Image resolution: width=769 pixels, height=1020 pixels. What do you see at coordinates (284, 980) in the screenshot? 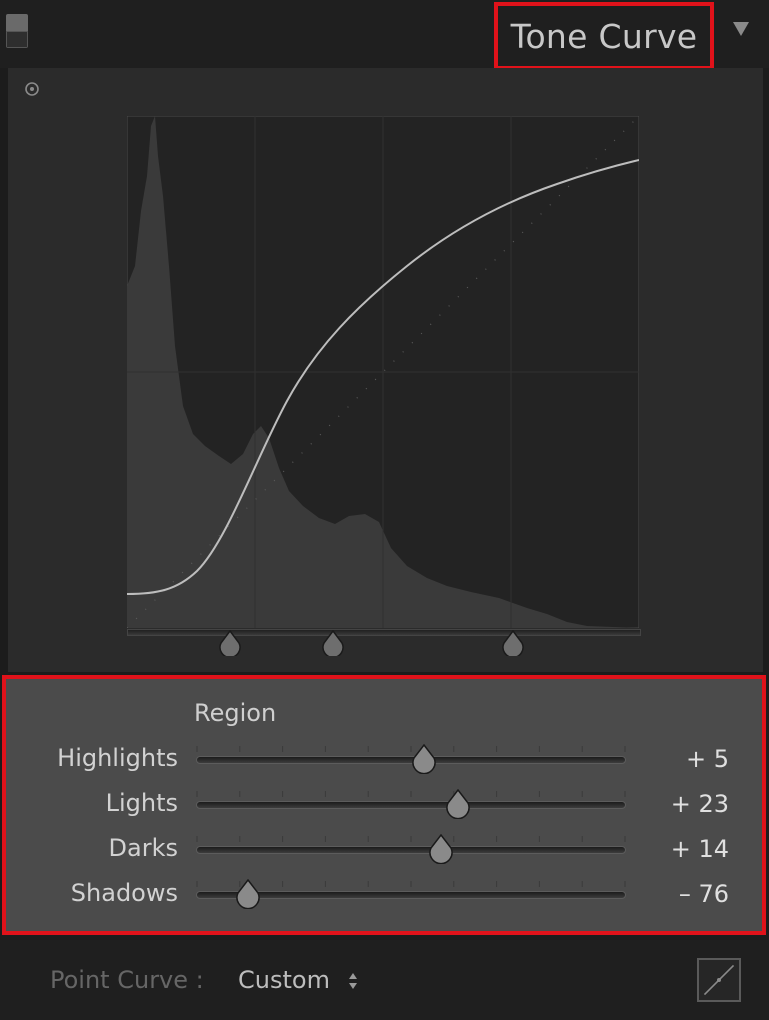
I see `point-curve-select: Custom` at bounding box center [284, 980].